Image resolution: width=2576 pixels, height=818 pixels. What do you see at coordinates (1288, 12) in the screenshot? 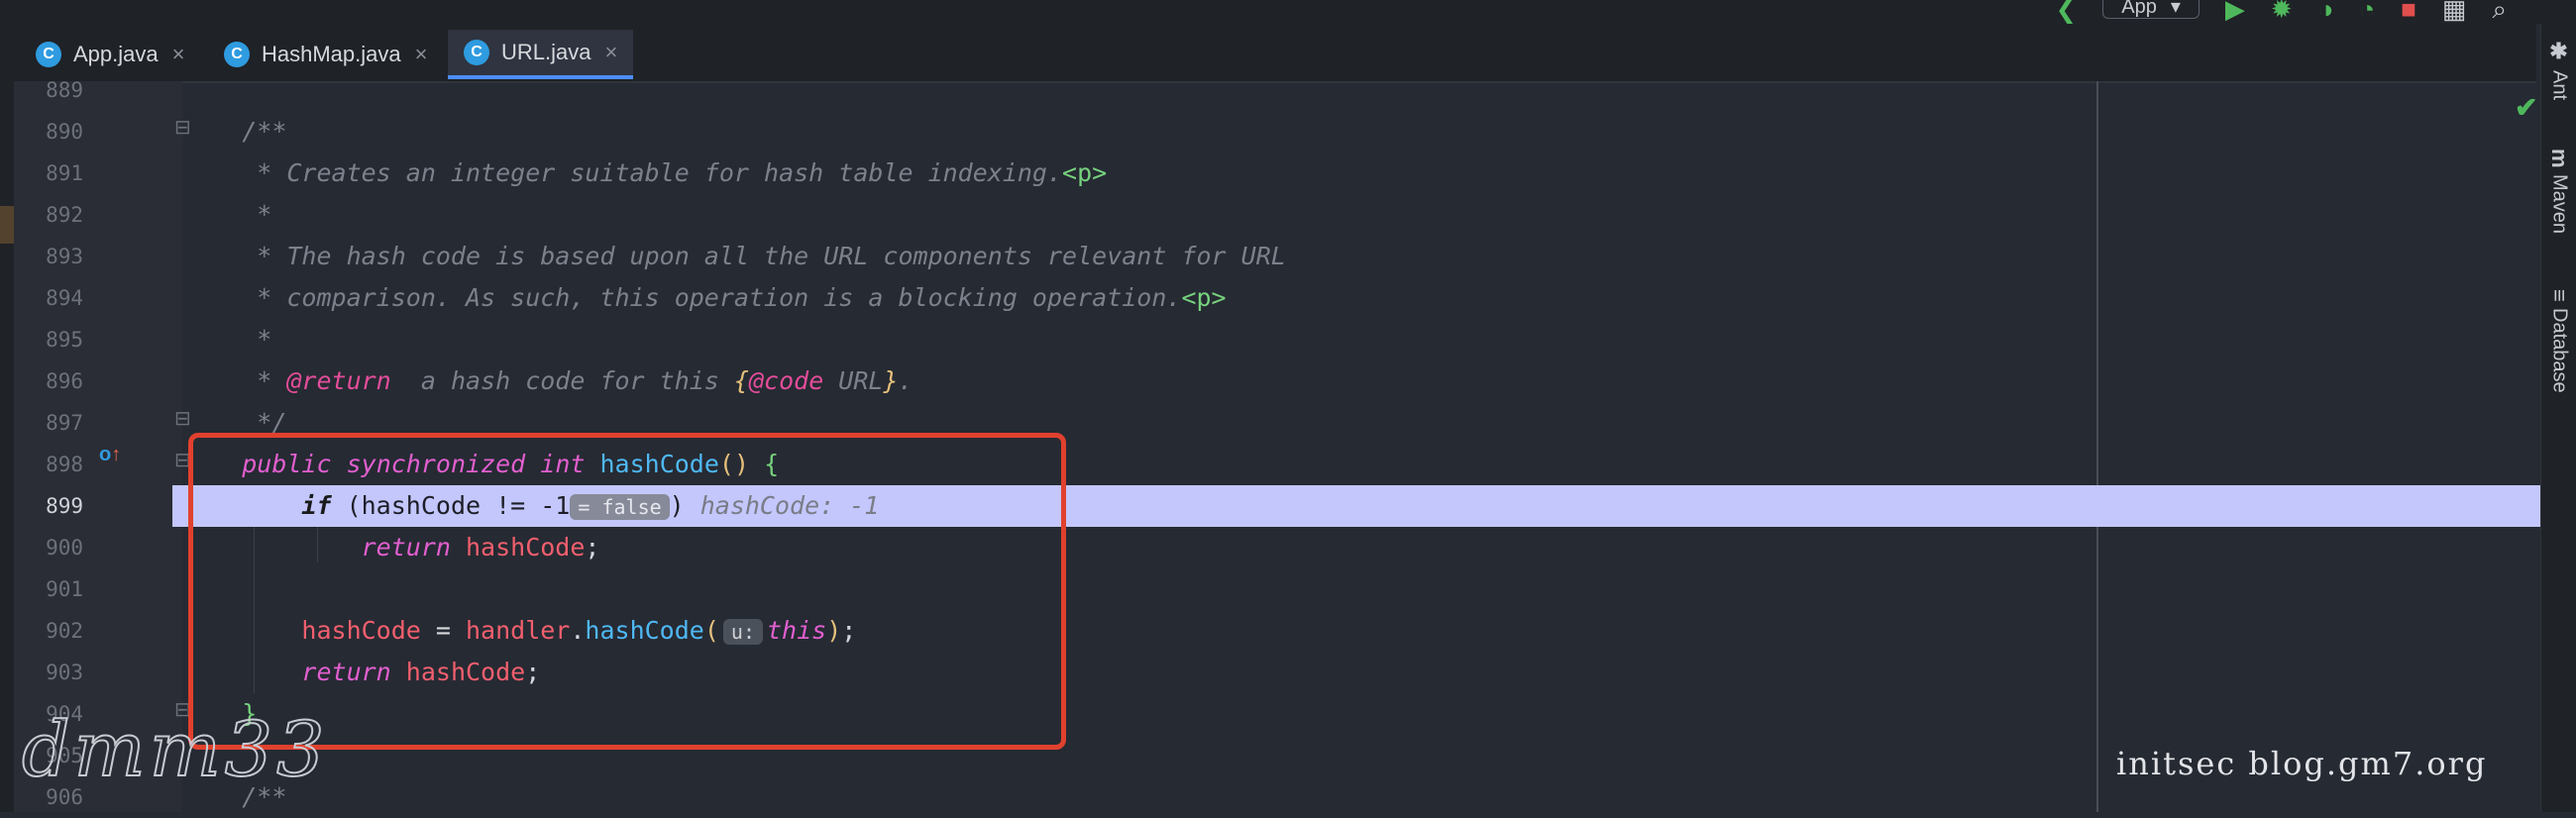
I see `top-toolbar: ❮ App ▾ ▶ ✹ ◑ ◔ ■ ▦ ⌕` at bounding box center [1288, 12].